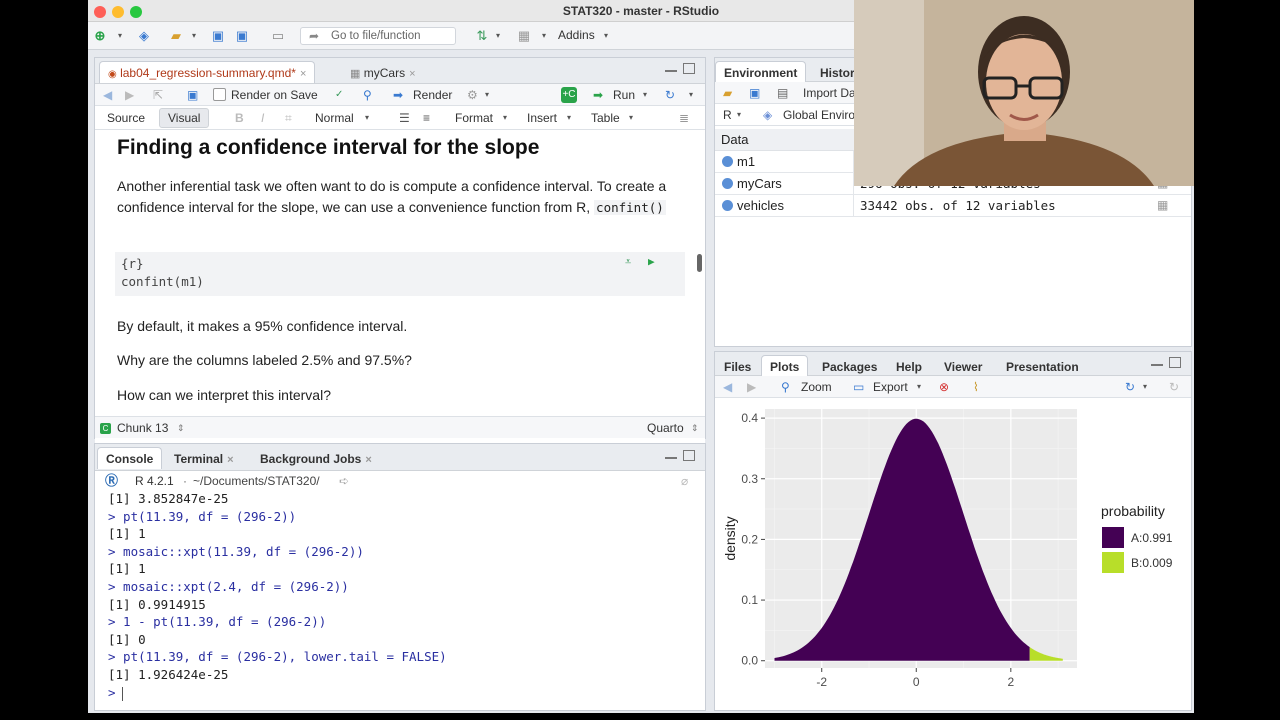 This screenshot has width=1280, height=720. I want to click on gear-icon: ⚙, so click(472, 95).